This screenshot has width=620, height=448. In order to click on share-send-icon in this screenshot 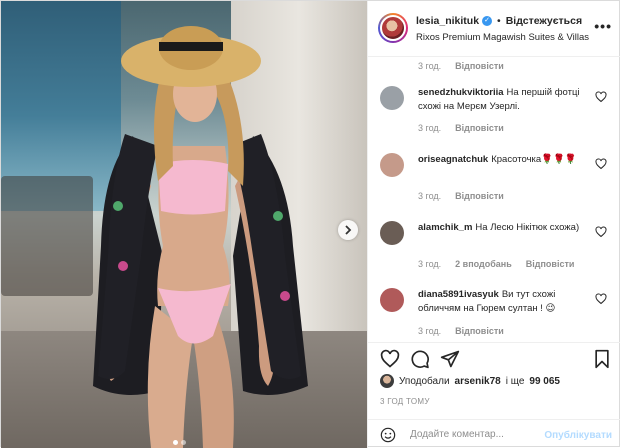, I will do `click(450, 359)`.